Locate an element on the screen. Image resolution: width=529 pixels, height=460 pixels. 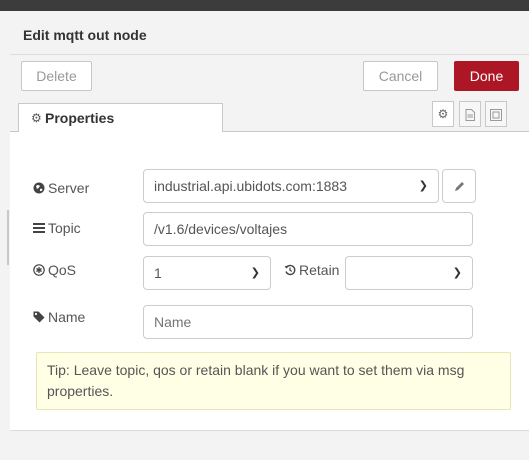
qos-label: QoS is located at coordinates (54, 270).